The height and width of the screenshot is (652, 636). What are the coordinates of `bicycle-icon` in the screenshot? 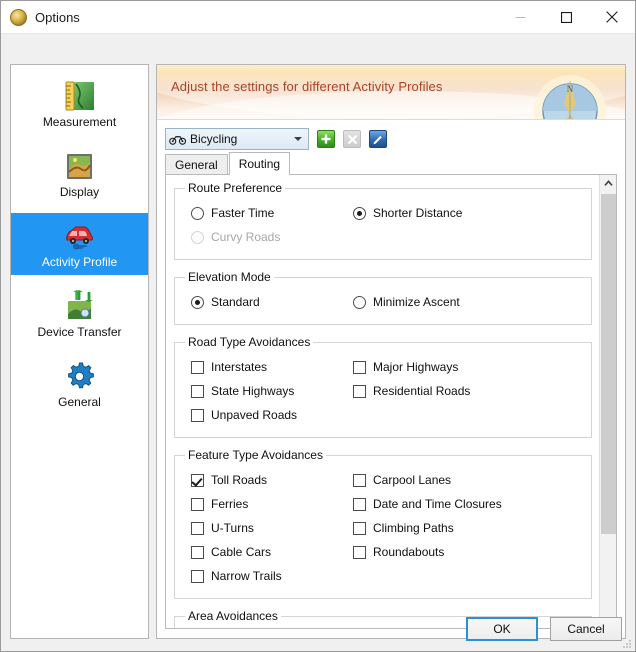 It's located at (178, 140).